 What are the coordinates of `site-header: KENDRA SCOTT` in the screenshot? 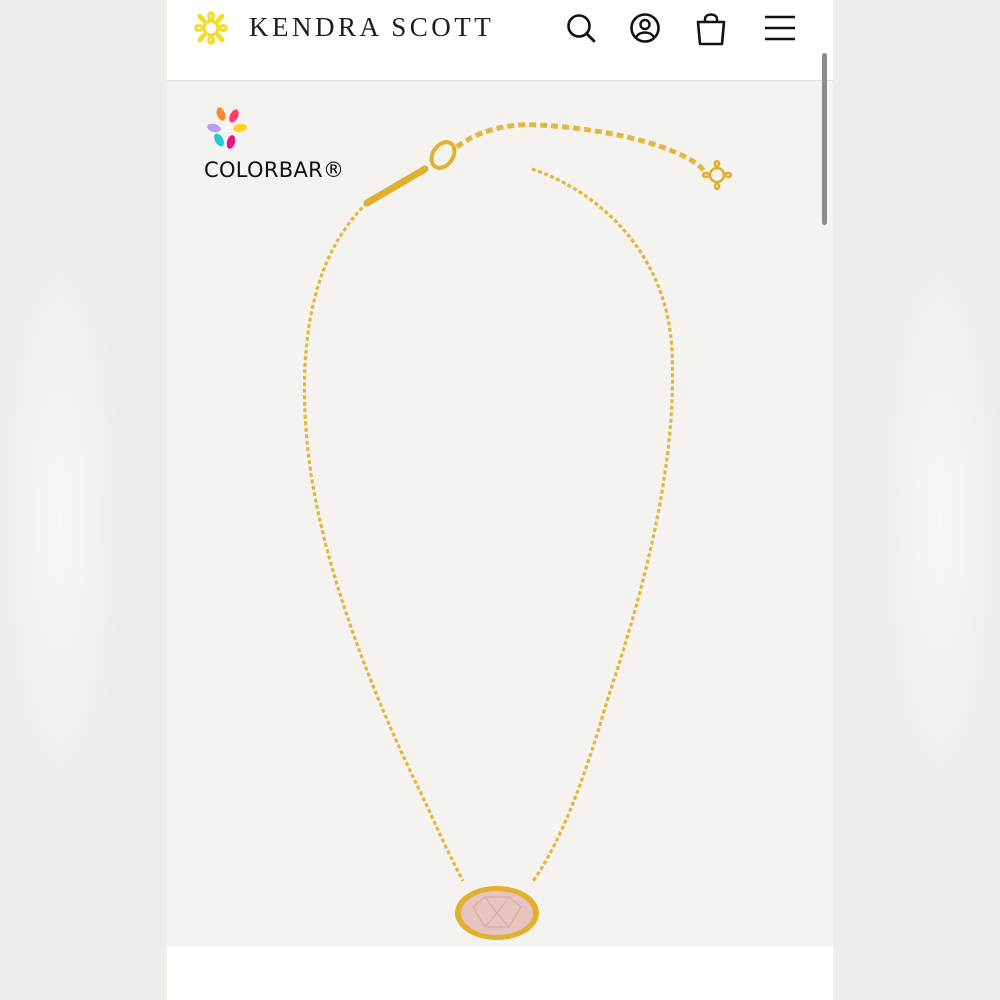 It's located at (500, 40).